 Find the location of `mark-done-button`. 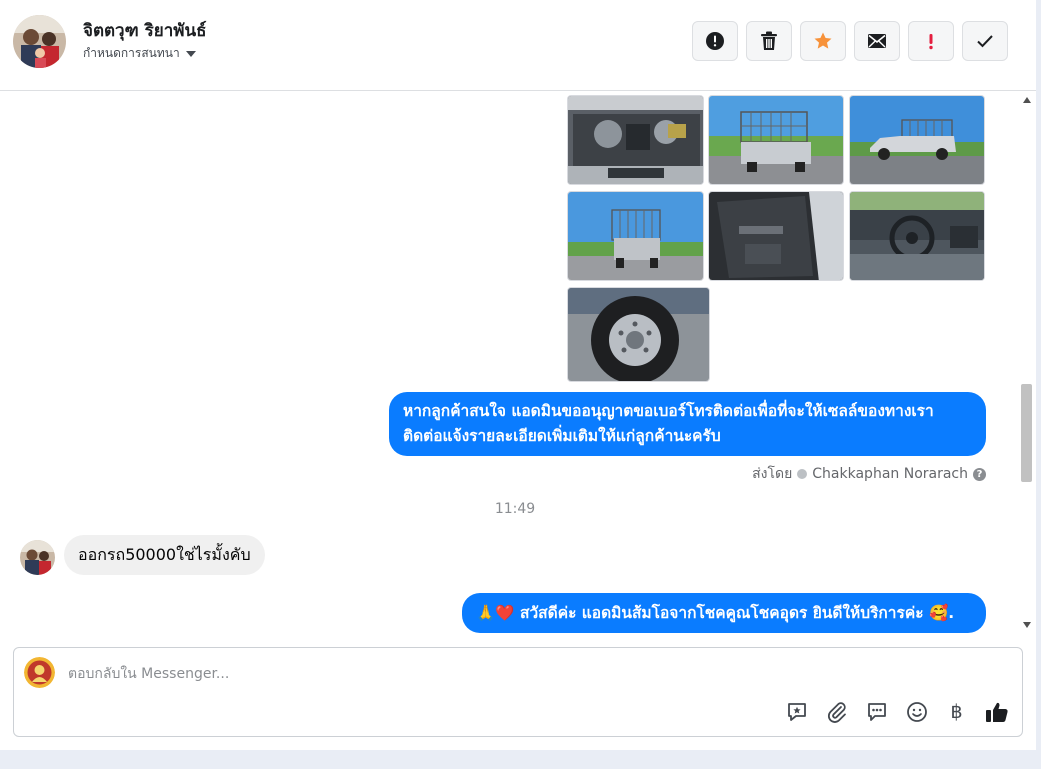

mark-done-button is located at coordinates (985, 41).